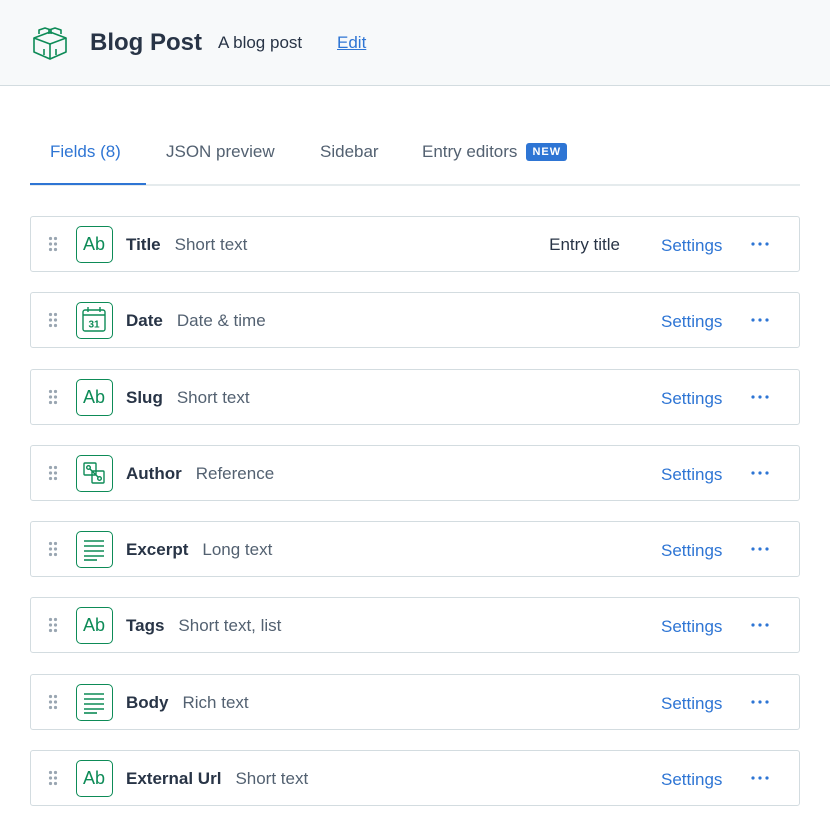 This screenshot has height=837, width=830. I want to click on field-name: Slug, so click(144, 397).